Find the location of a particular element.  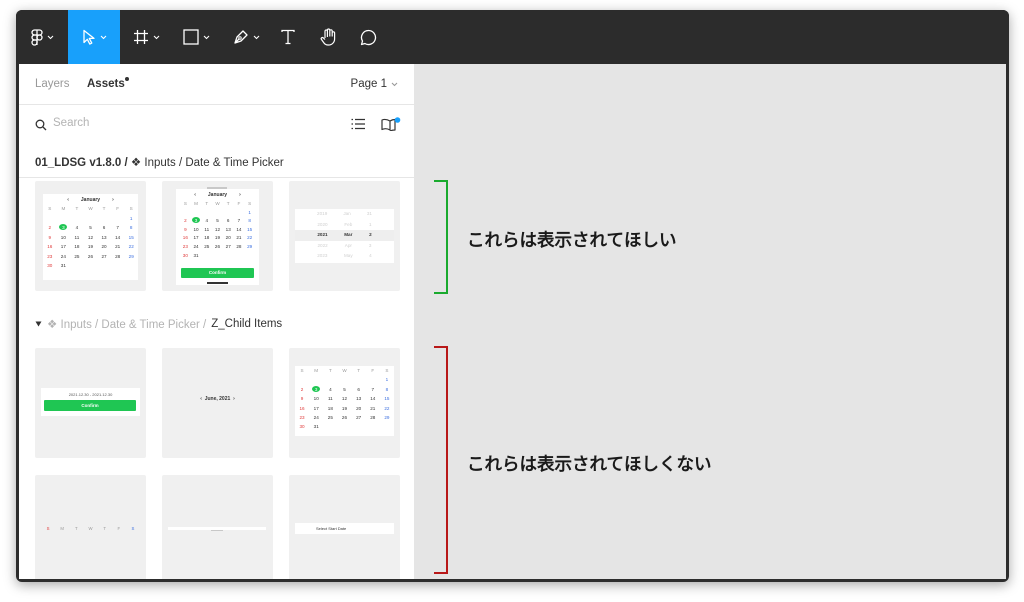

weekday-label: F is located at coordinates (118, 208).